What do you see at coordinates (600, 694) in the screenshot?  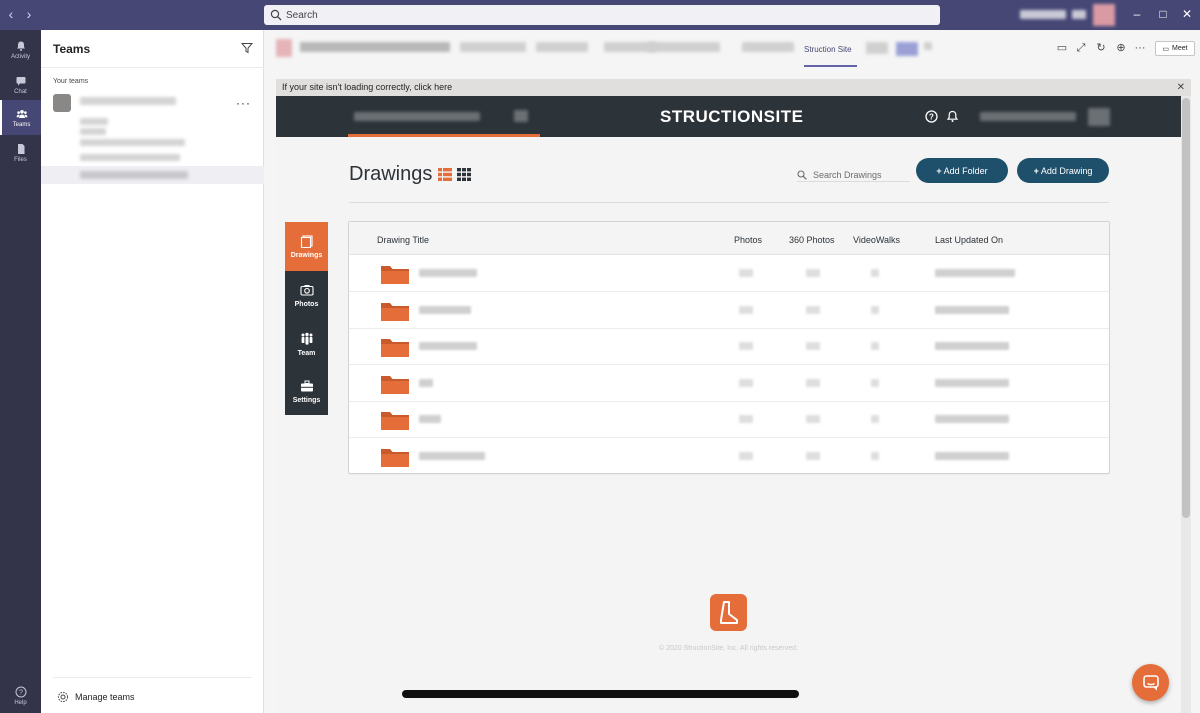 I see `horizontal-scrollbar` at bounding box center [600, 694].